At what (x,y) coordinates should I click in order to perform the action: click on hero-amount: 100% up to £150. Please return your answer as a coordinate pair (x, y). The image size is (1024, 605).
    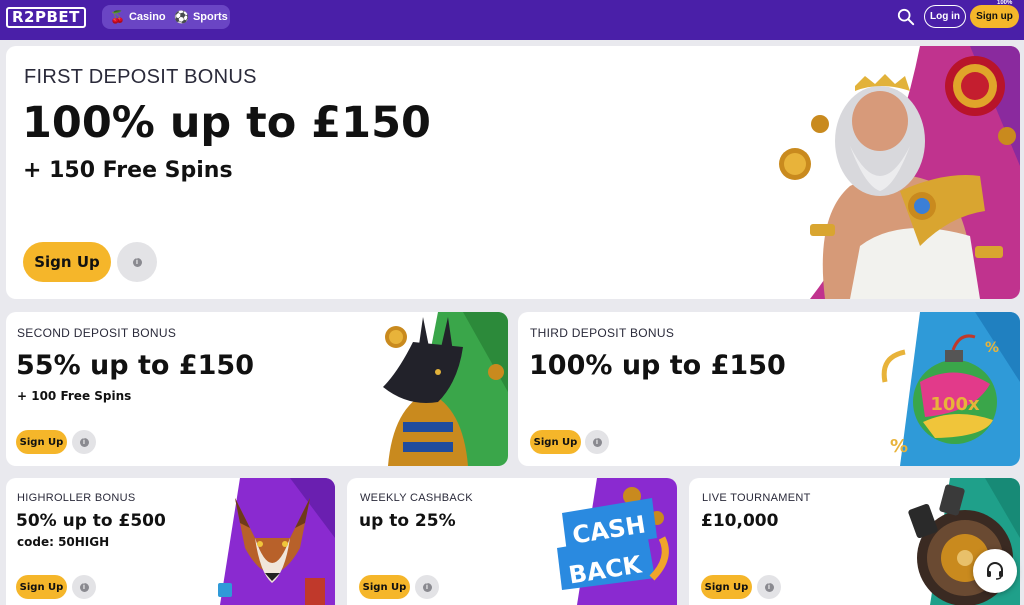
    Looking at the image, I should click on (226, 123).